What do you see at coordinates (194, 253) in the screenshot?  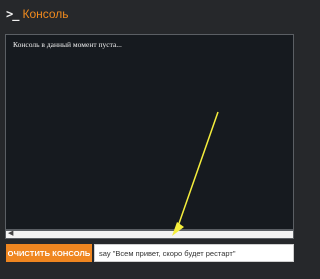 I see `command-input` at bounding box center [194, 253].